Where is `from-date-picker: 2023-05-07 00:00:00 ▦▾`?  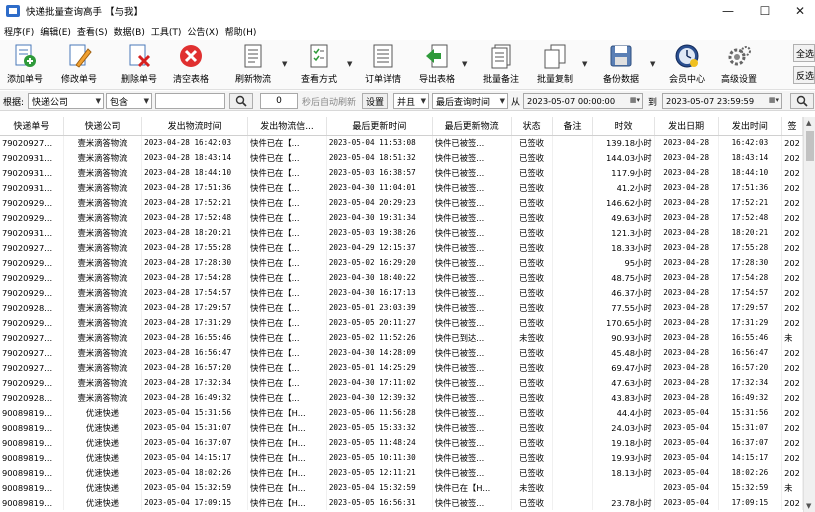
from-date-picker: 2023-05-07 00:00:00 ▦▾ is located at coordinates (583, 101).